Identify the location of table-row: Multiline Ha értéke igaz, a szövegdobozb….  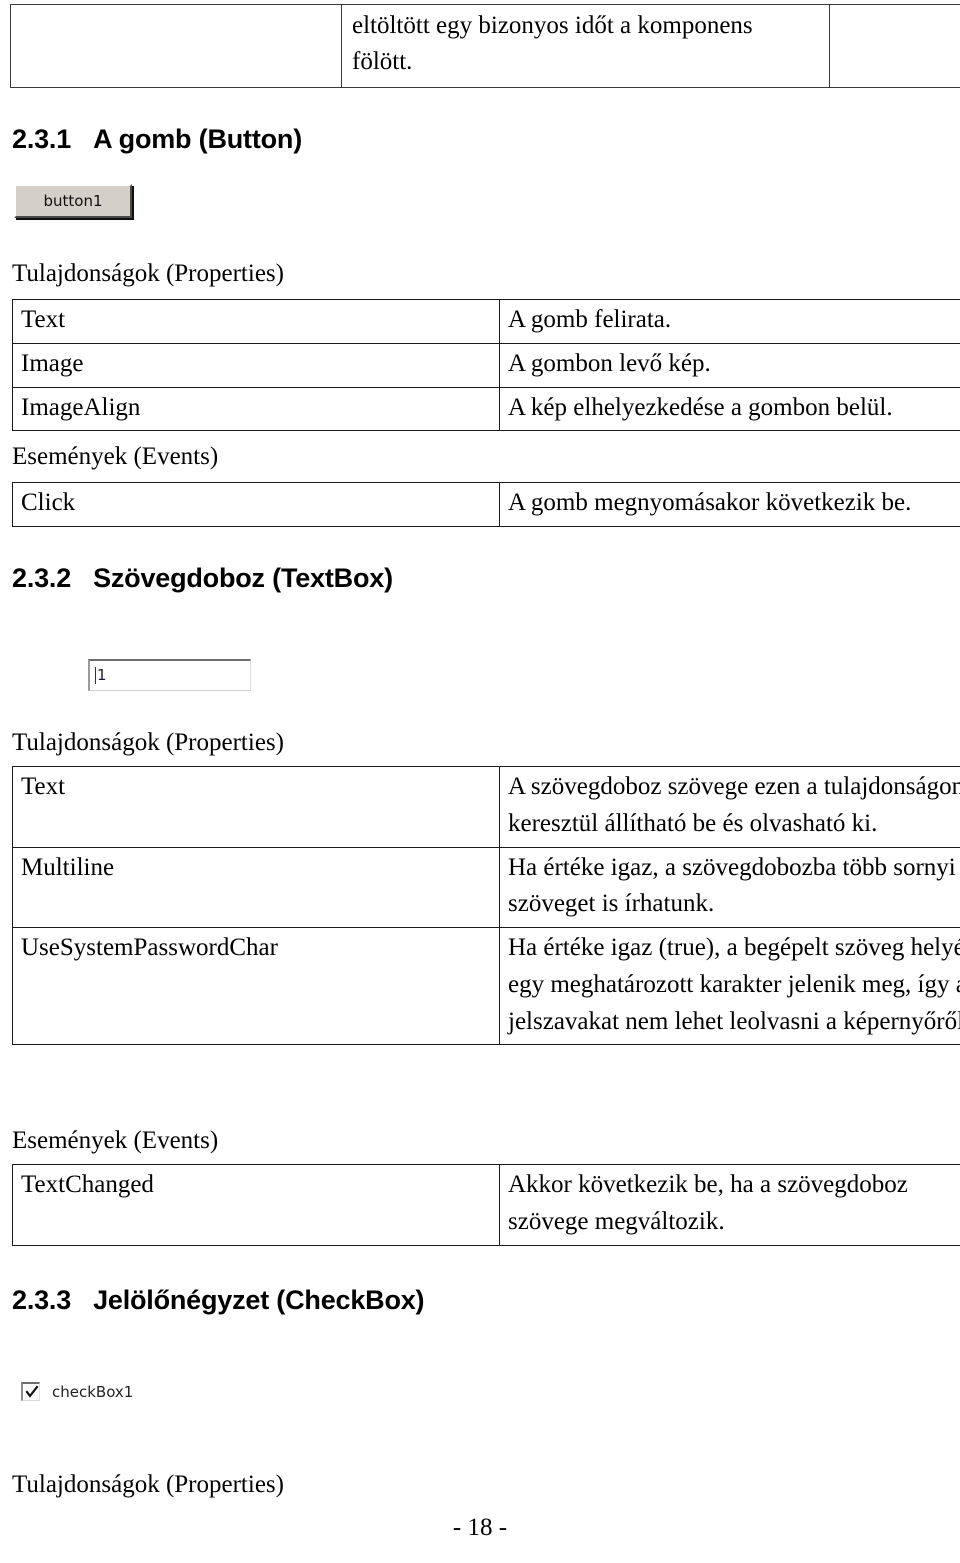
(486, 887).